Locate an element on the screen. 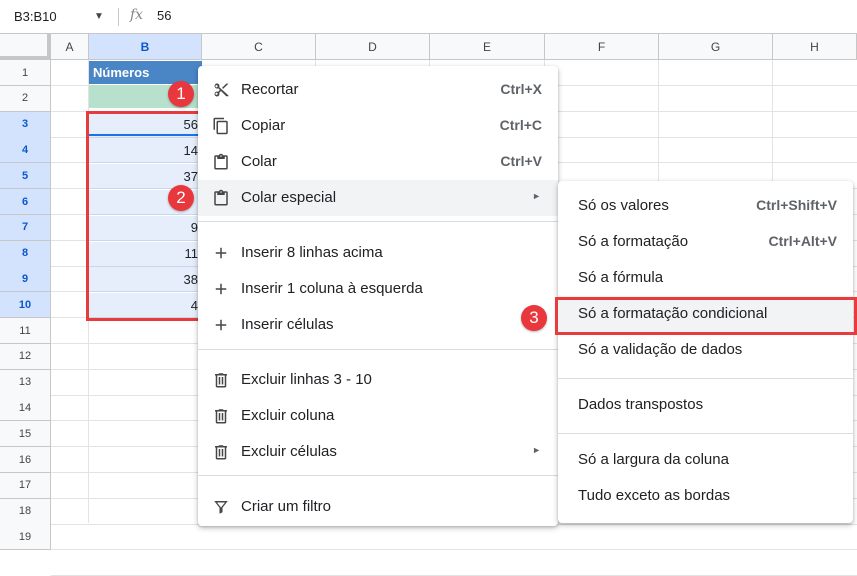 Image resolution: width=857 pixels, height=576 pixels. submenu-item-tudo-exceto-as-bordas: Tudo exceto as bordas is located at coordinates (705, 496).